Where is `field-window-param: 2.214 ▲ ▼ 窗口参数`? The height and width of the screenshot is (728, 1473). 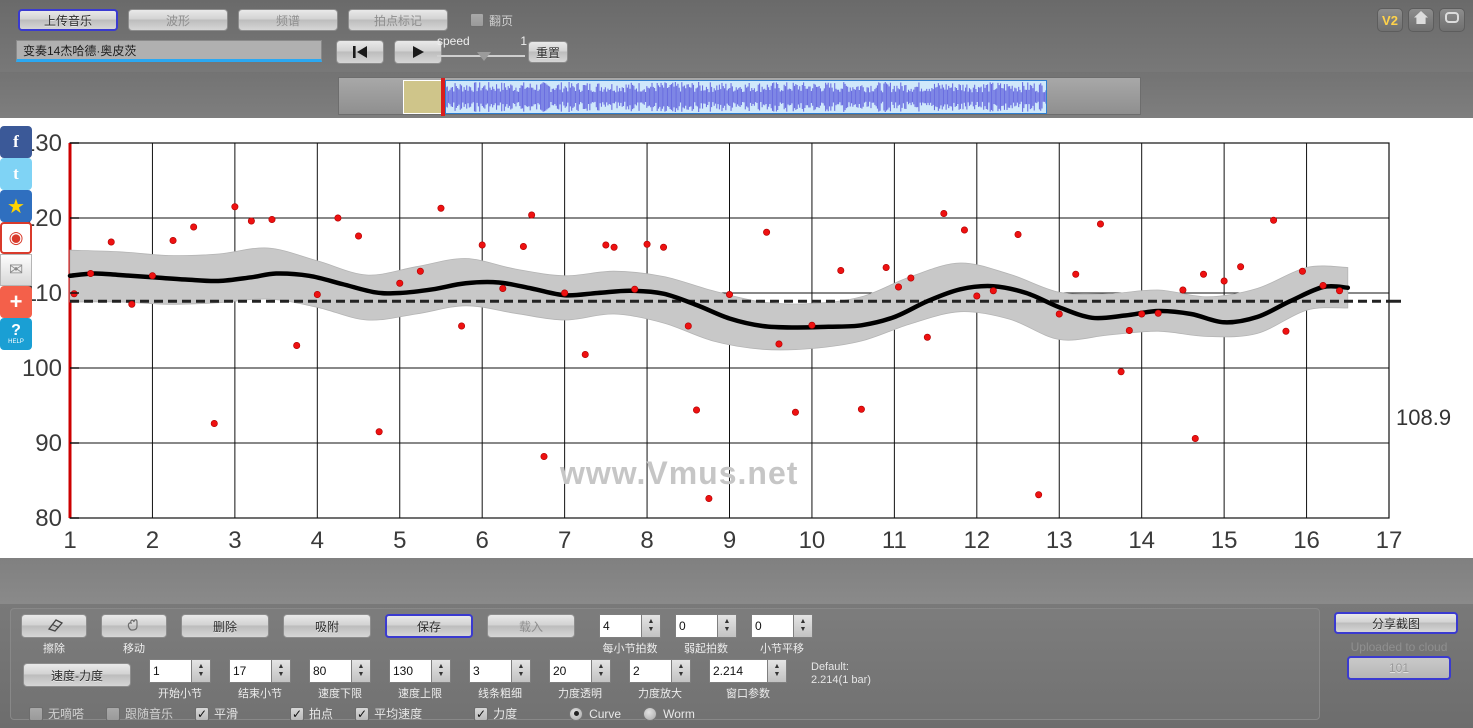 field-window-param: 2.214 ▲ ▼ 窗口参数 is located at coordinates (748, 680).